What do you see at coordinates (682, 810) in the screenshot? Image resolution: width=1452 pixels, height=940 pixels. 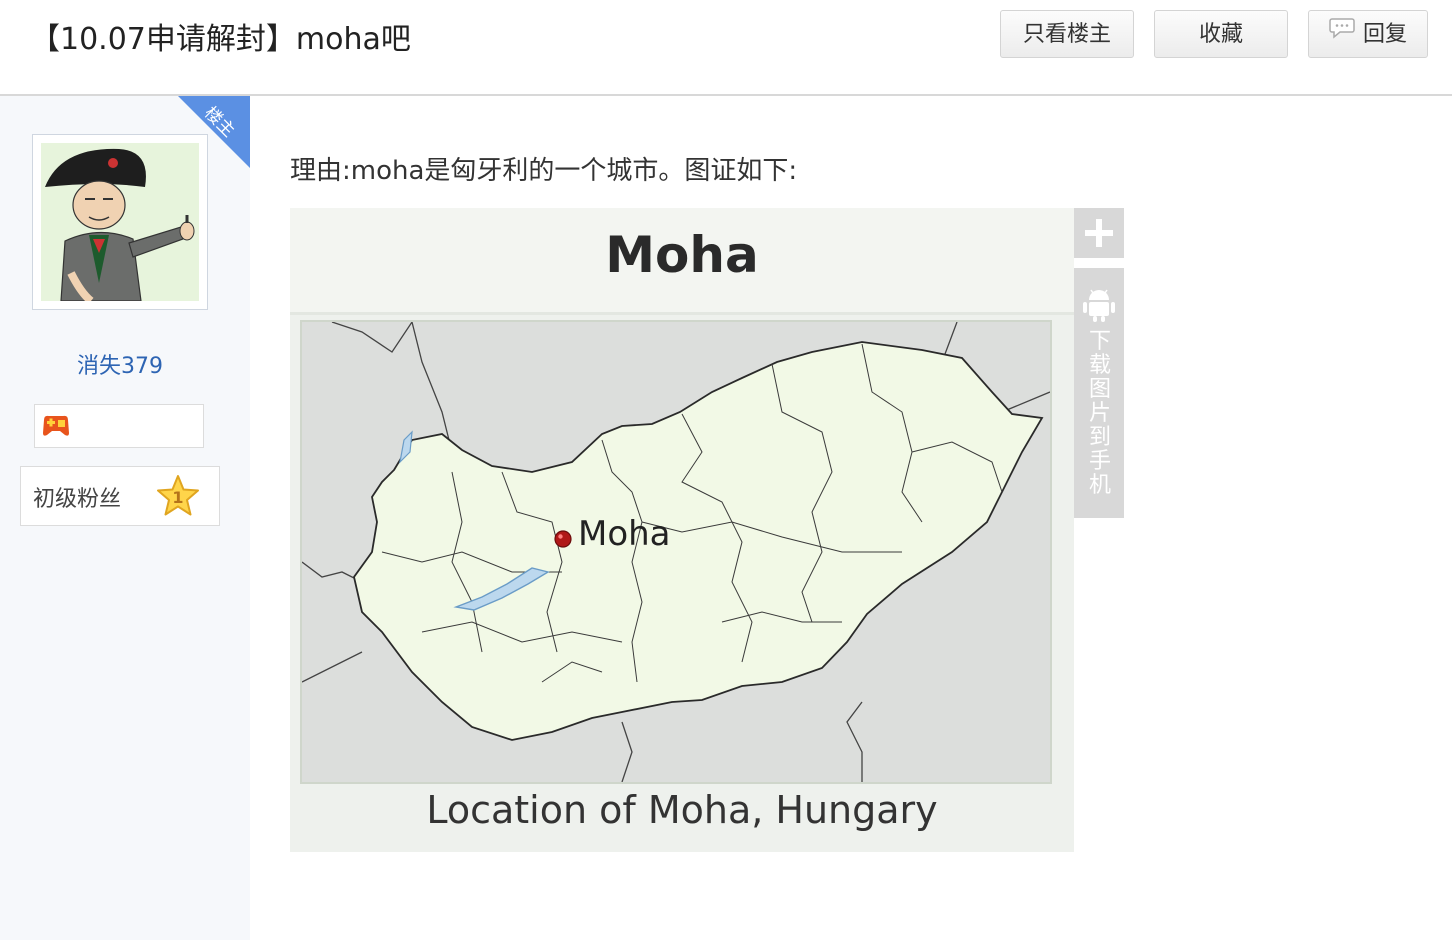 I see `map-caption: Location of Moha, Hungary` at bounding box center [682, 810].